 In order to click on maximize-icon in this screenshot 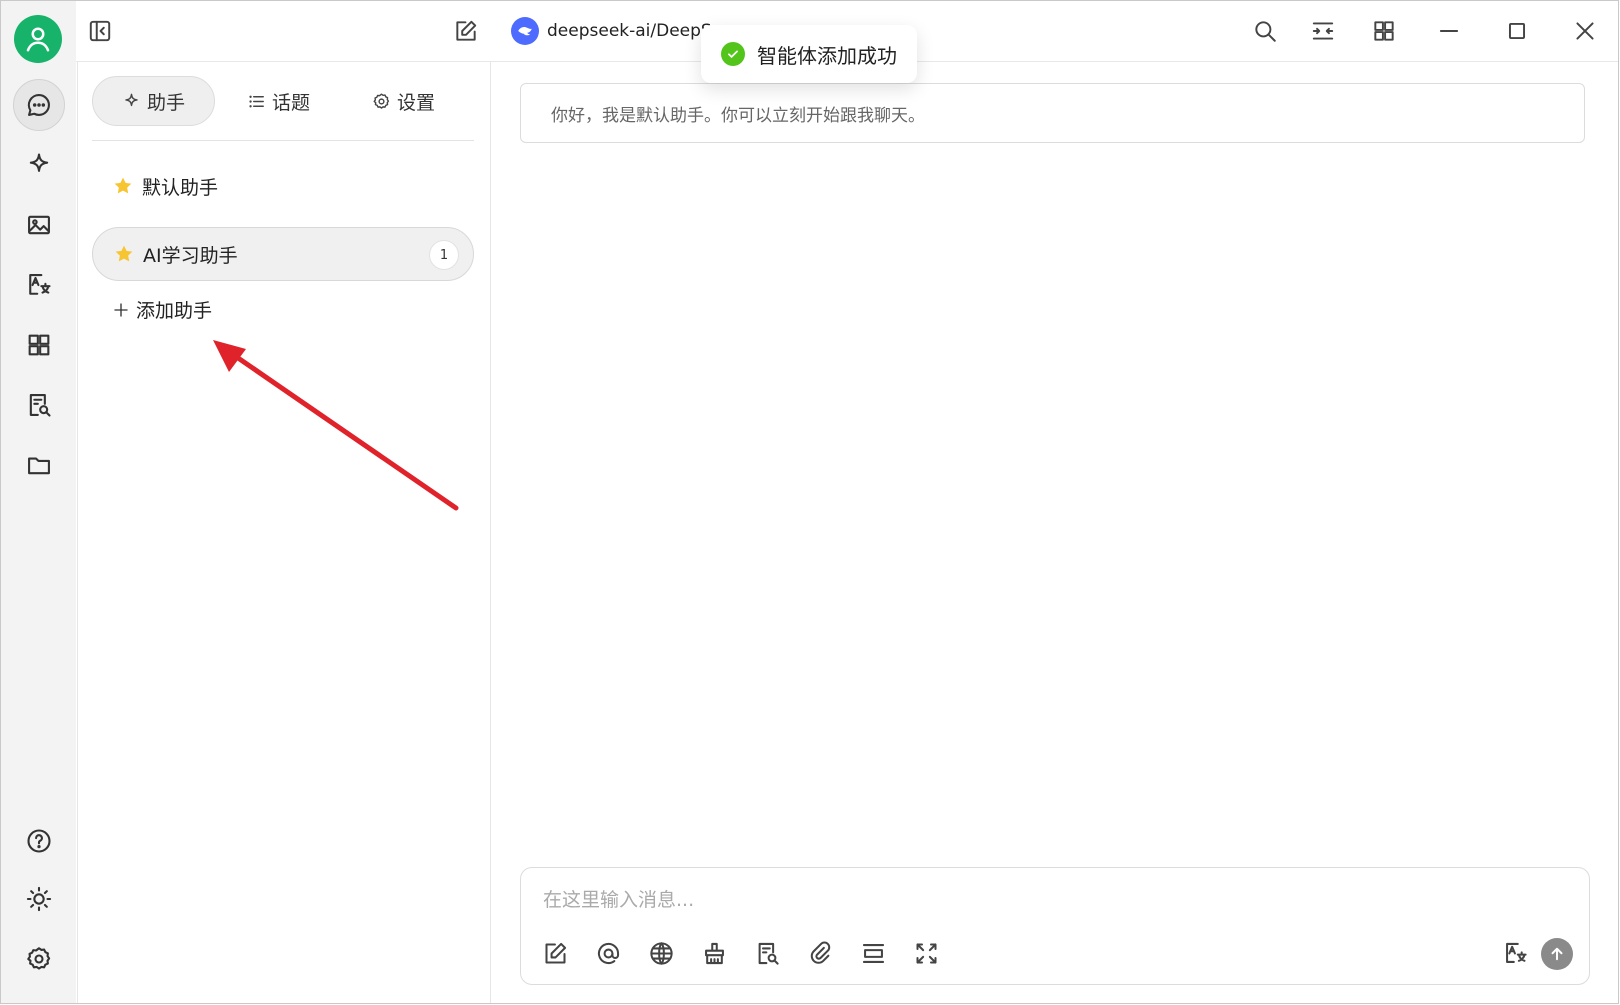, I will do `click(1517, 31)`.